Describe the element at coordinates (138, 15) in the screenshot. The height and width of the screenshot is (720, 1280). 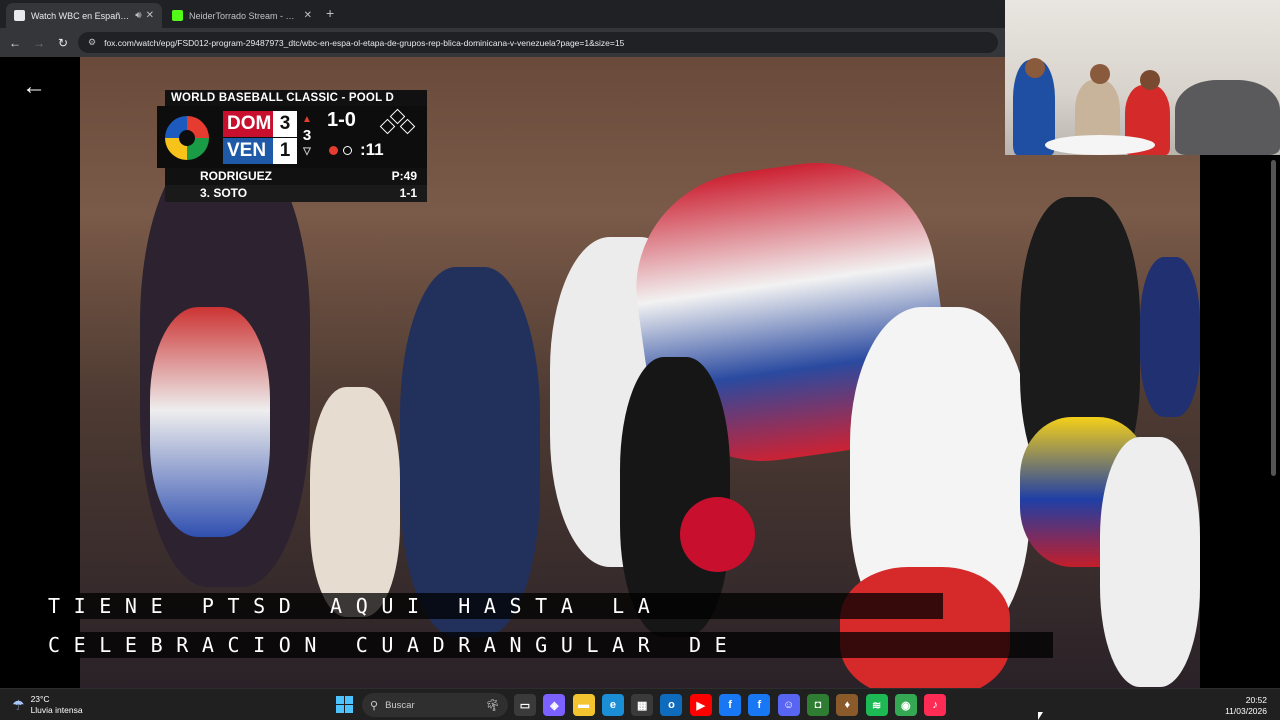
I see `speaker-icon: 🔊︎` at that location.